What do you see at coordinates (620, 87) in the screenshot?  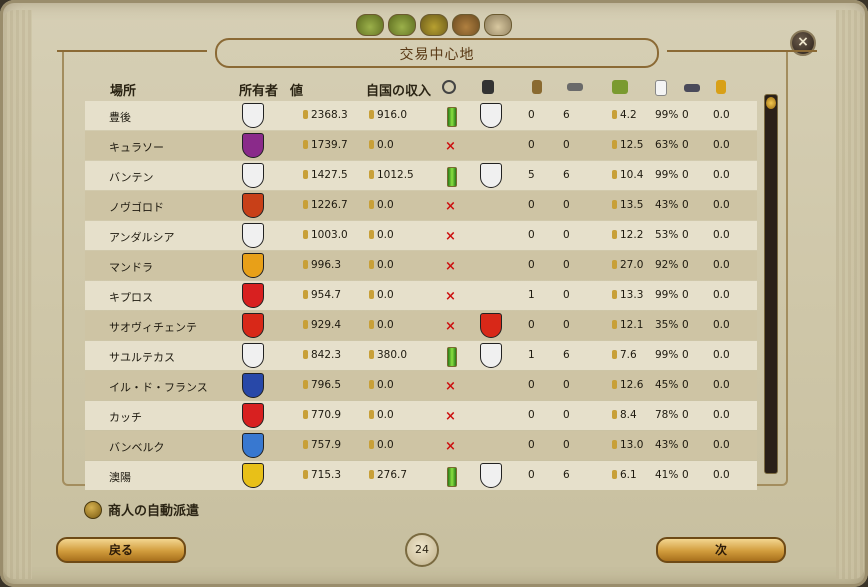 I see `goods-icon` at bounding box center [620, 87].